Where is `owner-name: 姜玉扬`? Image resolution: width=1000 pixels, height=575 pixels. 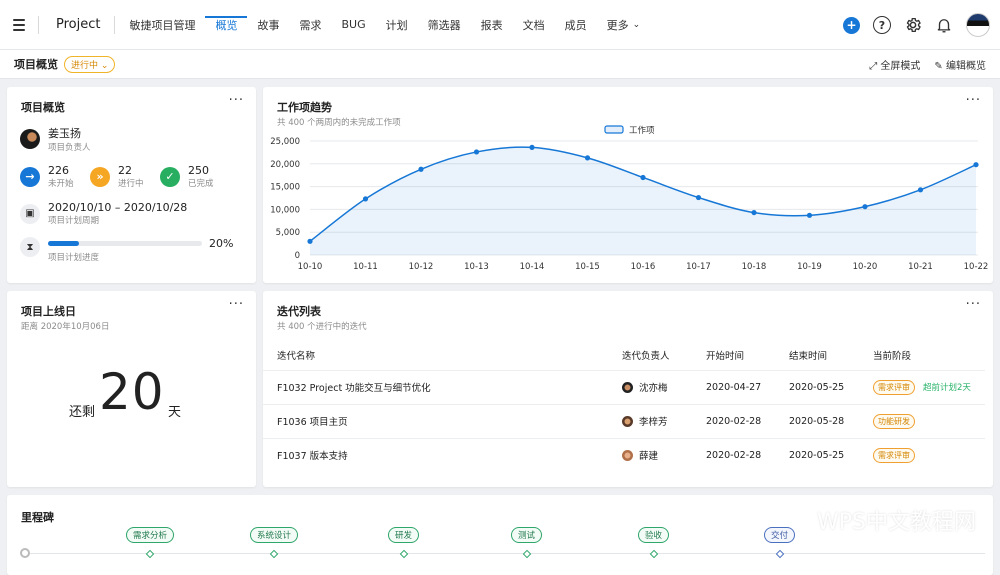
owner-name: 姜玉扬 is located at coordinates (64, 133).